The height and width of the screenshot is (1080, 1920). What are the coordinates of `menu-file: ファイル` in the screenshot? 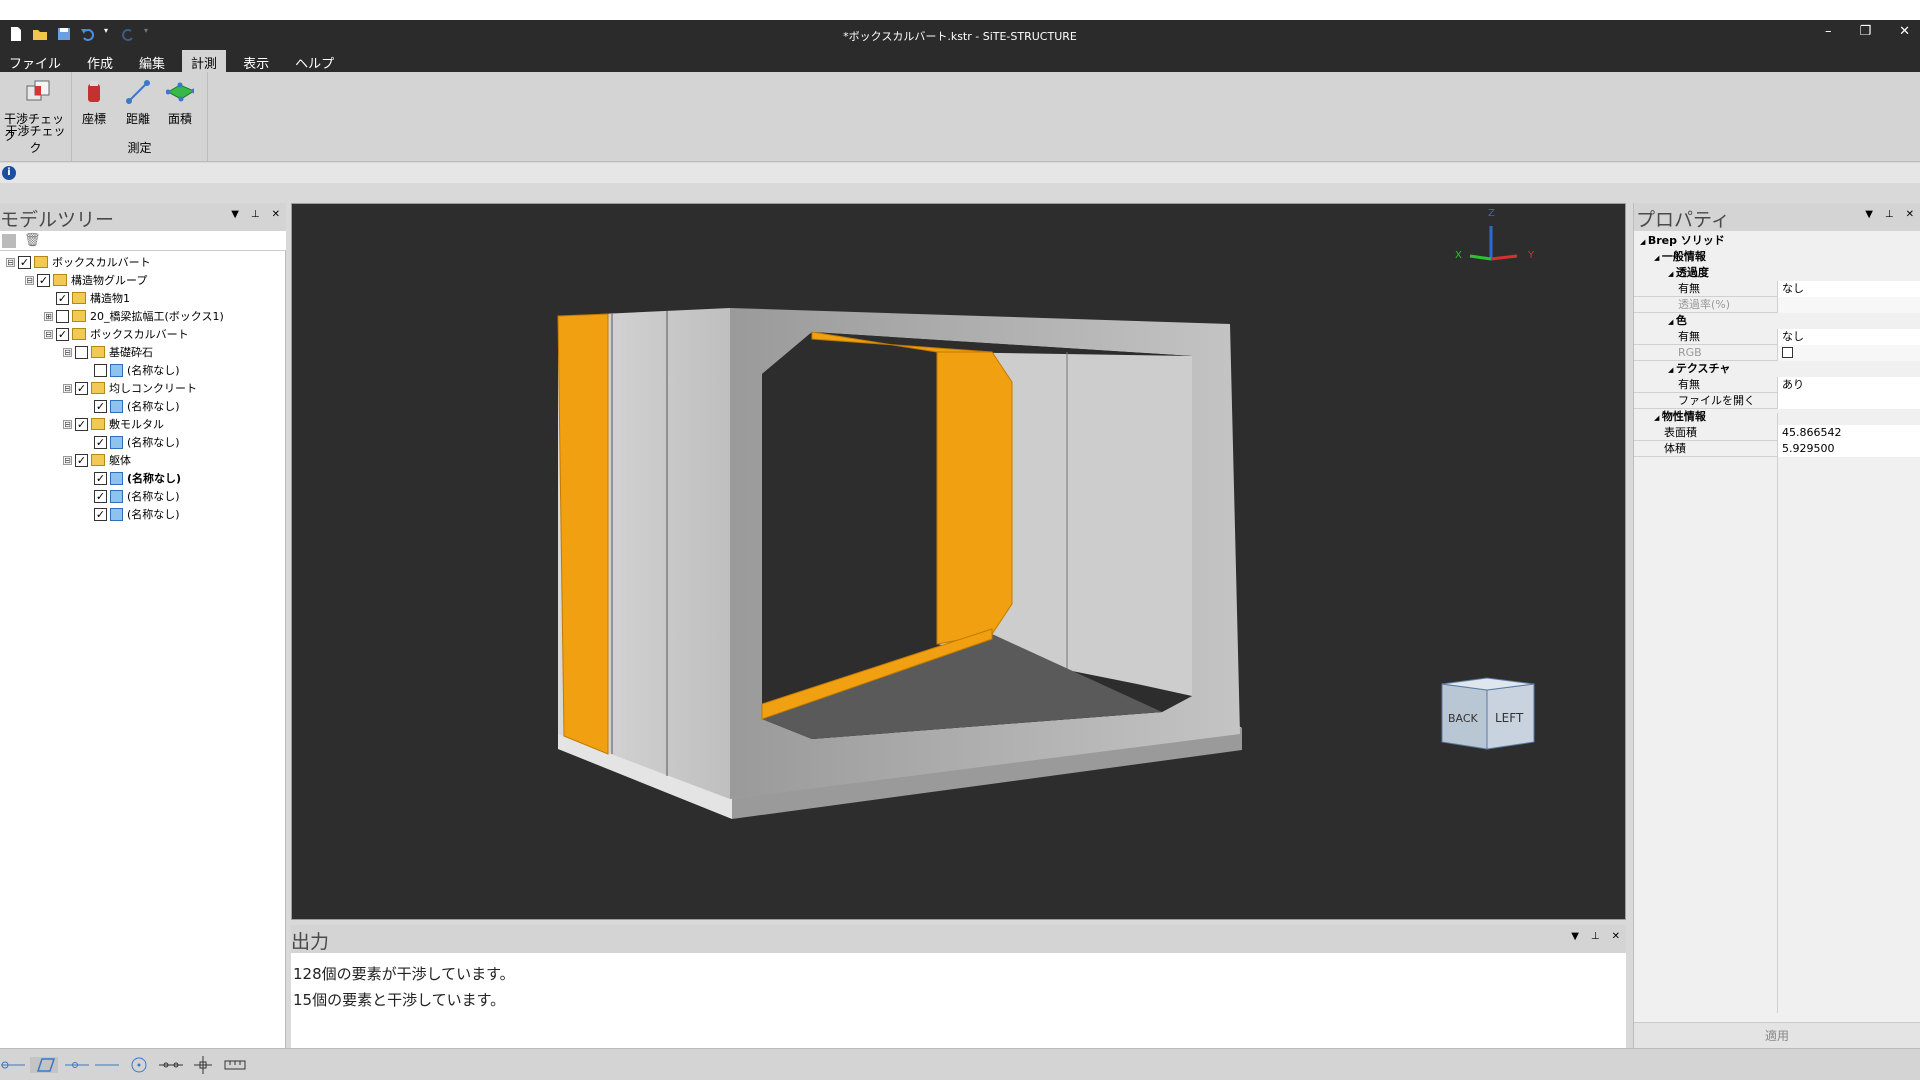 It's located at (35, 61).